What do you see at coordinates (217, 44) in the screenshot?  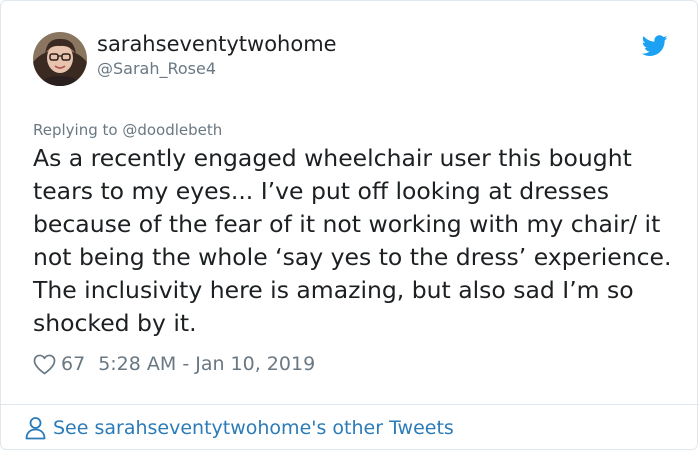 I see `display-name: sarahseventytwohome` at bounding box center [217, 44].